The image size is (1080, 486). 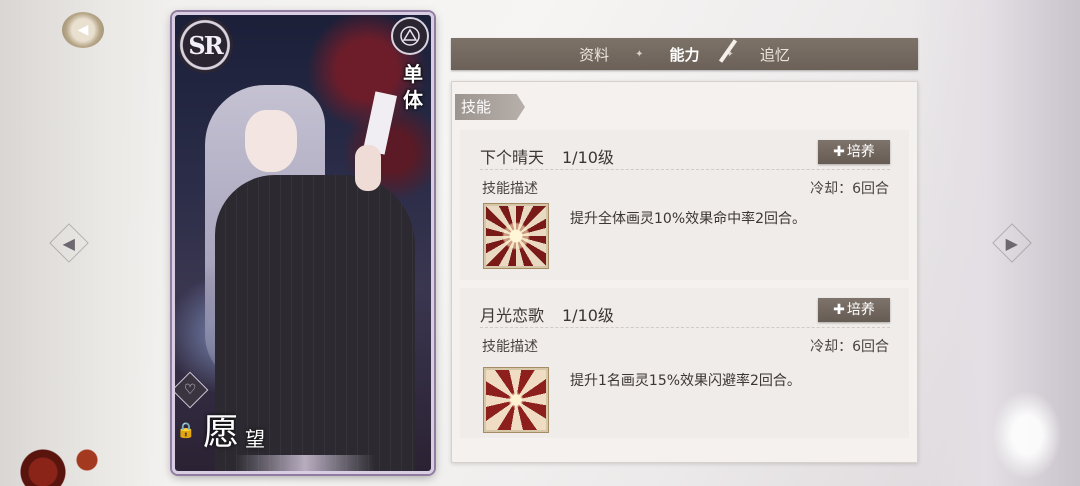 I want to click on skill-header: 月光恋歌 1/10级 ✚ 培养, so click(x=685, y=313).